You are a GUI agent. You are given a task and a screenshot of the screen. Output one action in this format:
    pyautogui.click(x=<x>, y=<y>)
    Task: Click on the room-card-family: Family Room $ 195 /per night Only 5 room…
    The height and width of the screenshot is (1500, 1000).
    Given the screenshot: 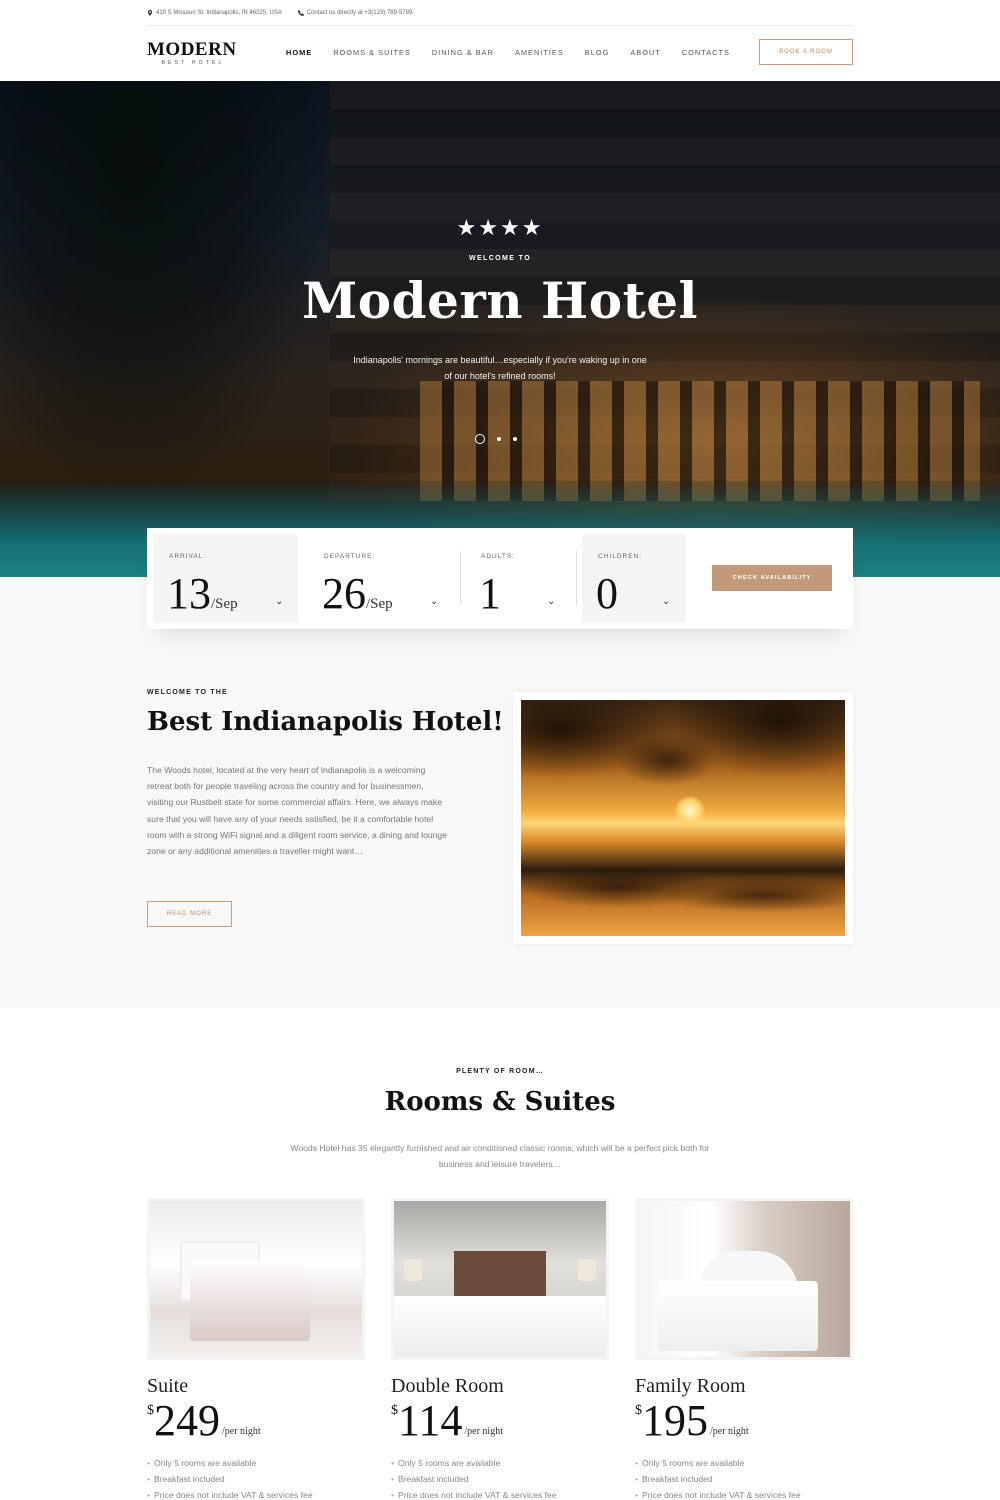 What is the action you would take?
    pyautogui.click(x=744, y=1349)
    